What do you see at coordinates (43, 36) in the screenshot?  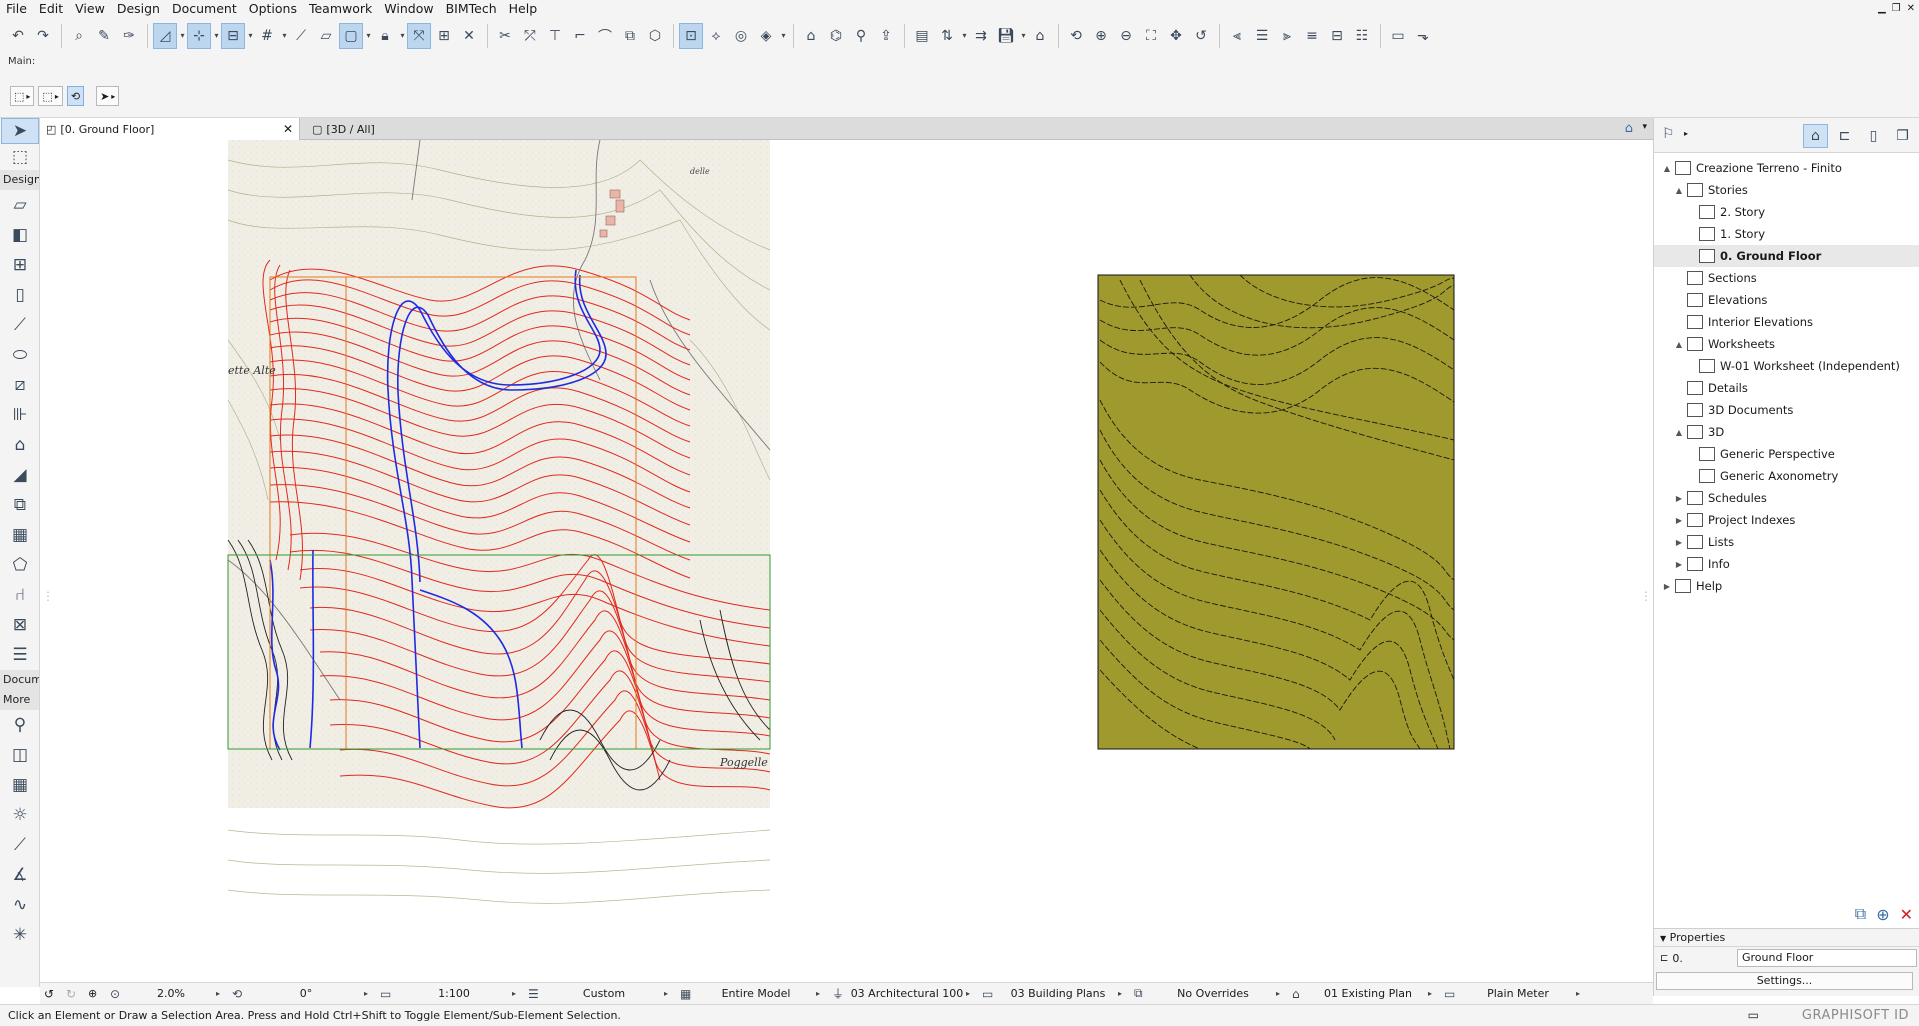 I see `redo-icon: ↷` at bounding box center [43, 36].